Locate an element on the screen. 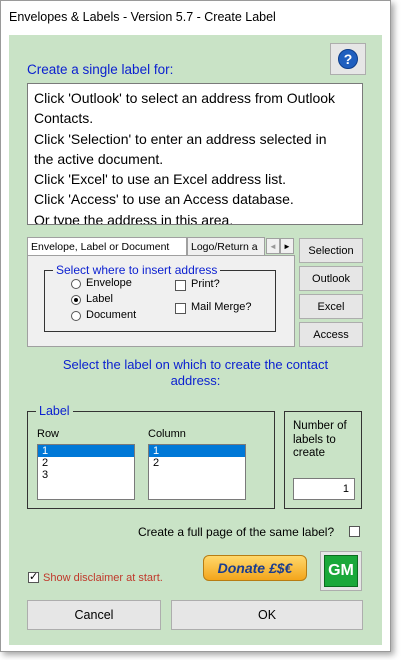 The image size is (401, 660). label-group-legend: Label is located at coordinates (54, 411).